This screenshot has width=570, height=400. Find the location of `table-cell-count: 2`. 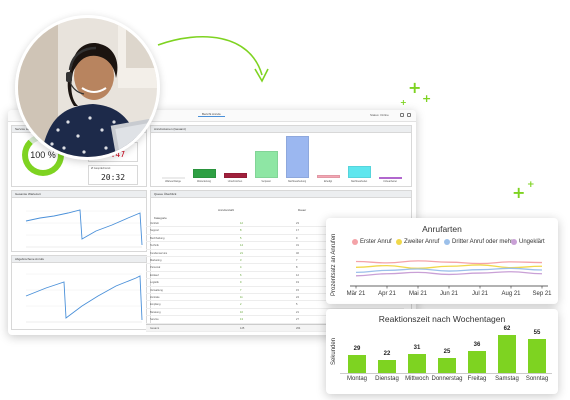

table-cell-count: 2 is located at coordinates (241, 305).